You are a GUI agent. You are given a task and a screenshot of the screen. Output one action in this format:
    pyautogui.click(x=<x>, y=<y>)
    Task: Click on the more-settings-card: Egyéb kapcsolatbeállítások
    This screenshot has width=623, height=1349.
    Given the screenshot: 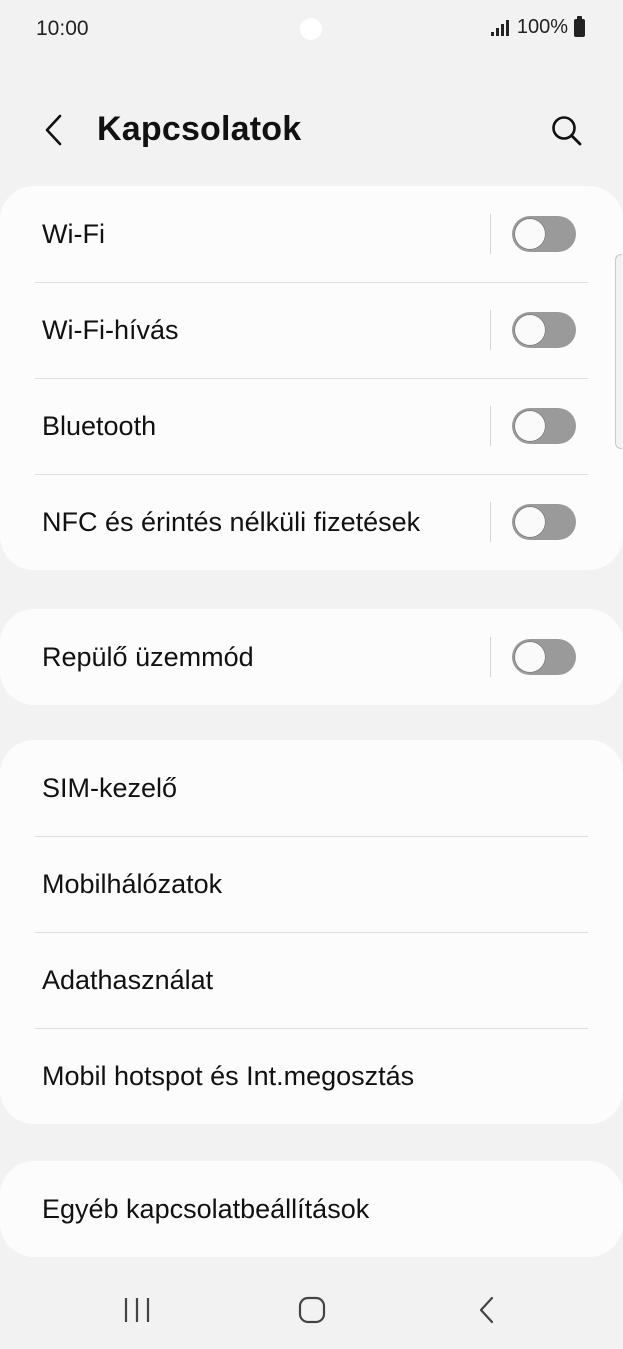 What is the action you would take?
    pyautogui.click(x=311, y=1209)
    